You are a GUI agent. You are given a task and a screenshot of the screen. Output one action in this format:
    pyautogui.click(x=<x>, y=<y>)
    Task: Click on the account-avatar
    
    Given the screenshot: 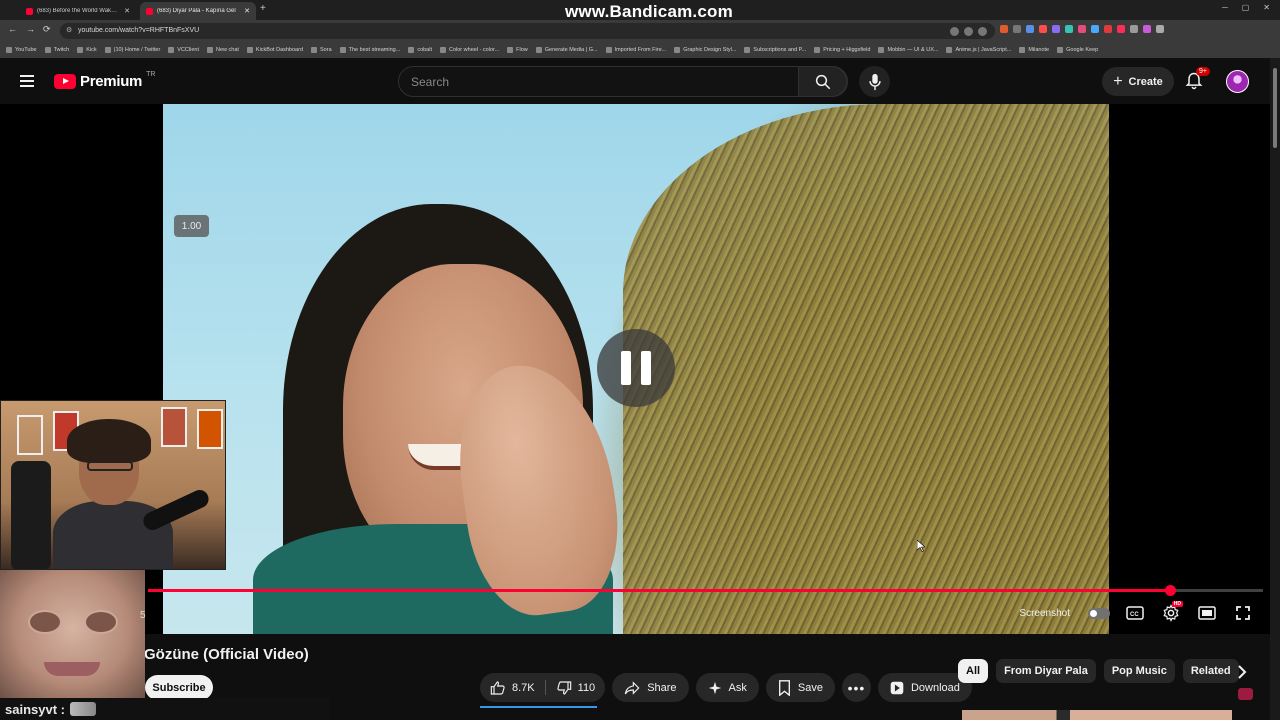 What is the action you would take?
    pyautogui.click(x=1237, y=81)
    